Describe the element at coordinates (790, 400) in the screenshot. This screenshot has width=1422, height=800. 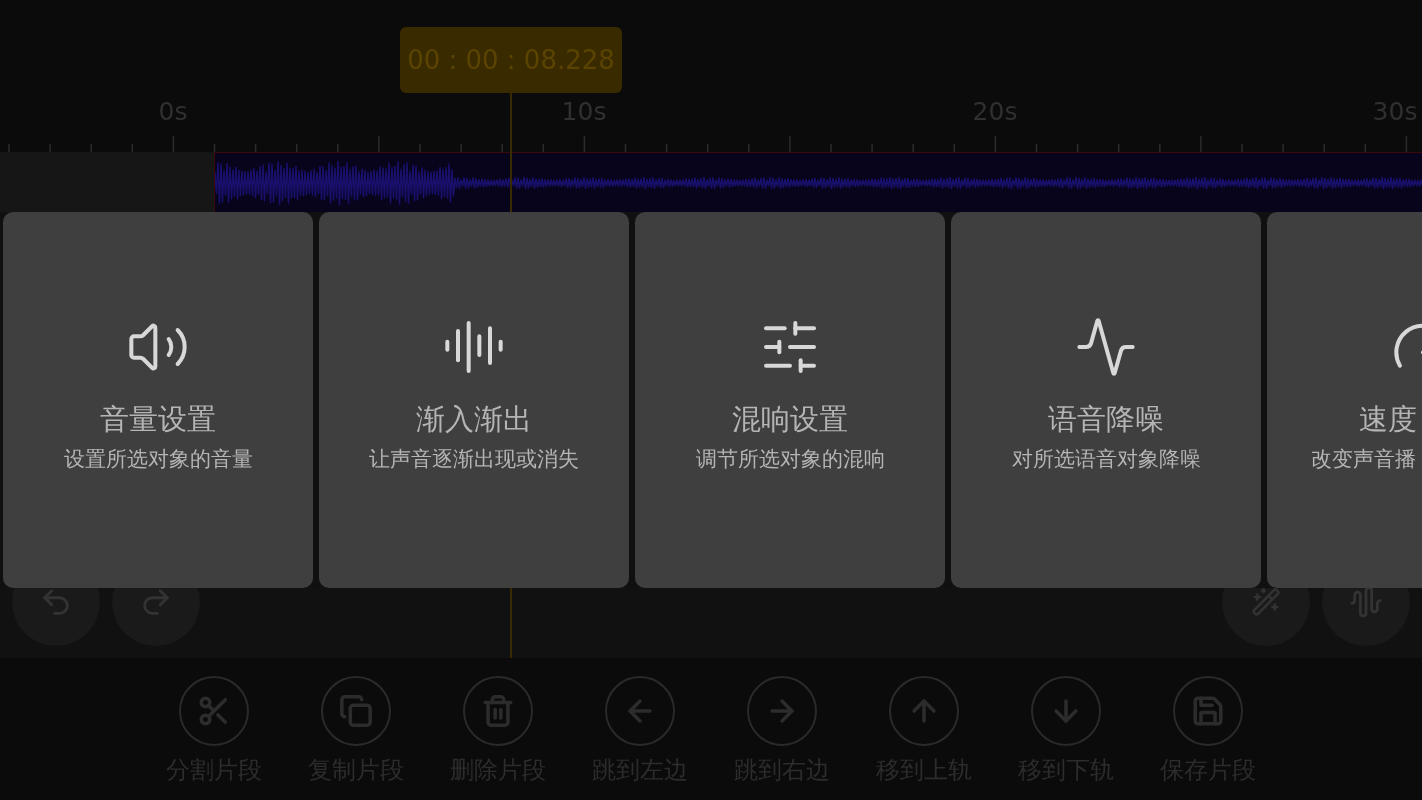
I see `effect-card: 混响设置 调节所选对象的混响` at that location.